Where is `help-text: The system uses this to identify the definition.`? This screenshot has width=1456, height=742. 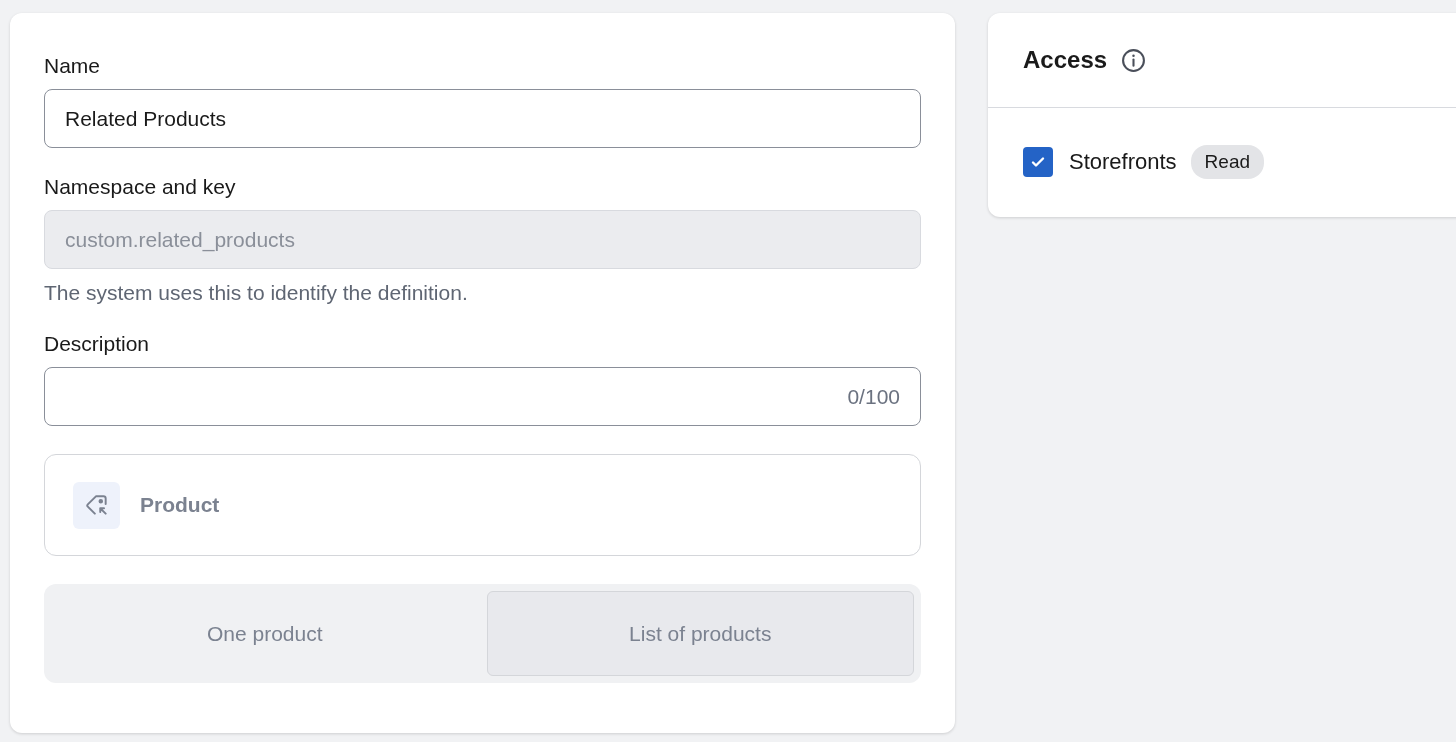
help-text: The system uses this to identify the definition. is located at coordinates (256, 293).